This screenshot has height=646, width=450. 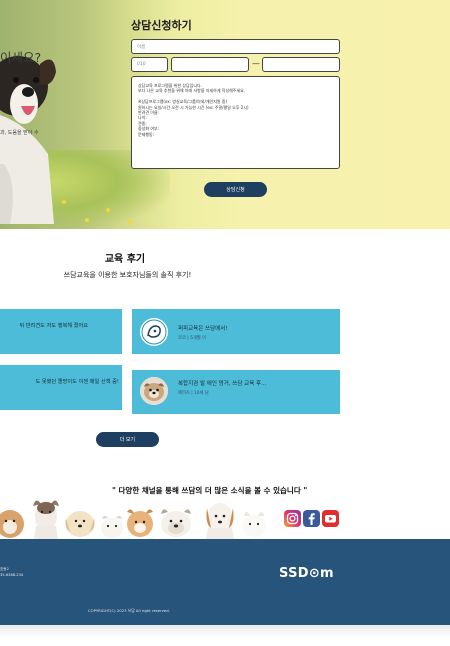 I want to click on message-line: 문제행동:, so click(x=146, y=134).